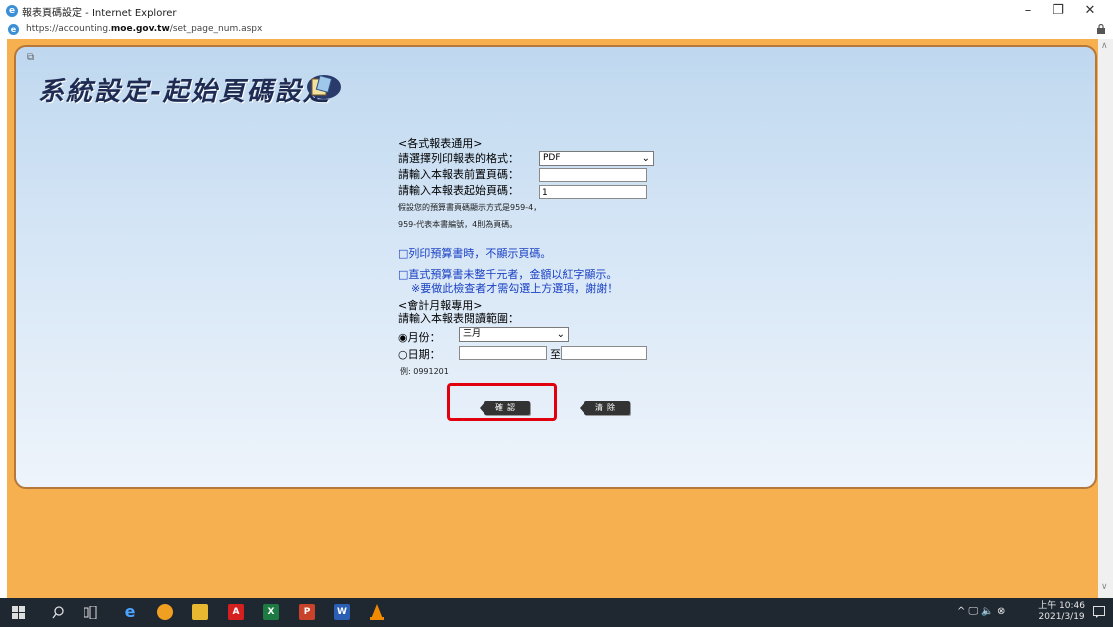 The width and height of the screenshot is (1113, 627). What do you see at coordinates (556, 11) in the screenshot?
I see `window-titlebar: e 報表頁碼設定 - Internet Explorer – ❐ ✕` at bounding box center [556, 11].